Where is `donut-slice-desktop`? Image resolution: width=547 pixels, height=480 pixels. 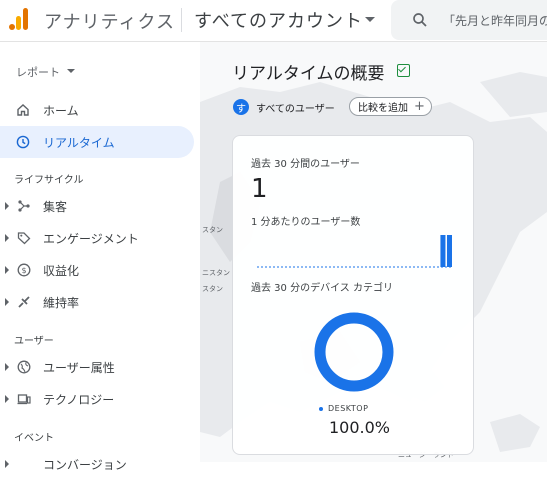 donut-slice-desktop is located at coordinates (354, 352).